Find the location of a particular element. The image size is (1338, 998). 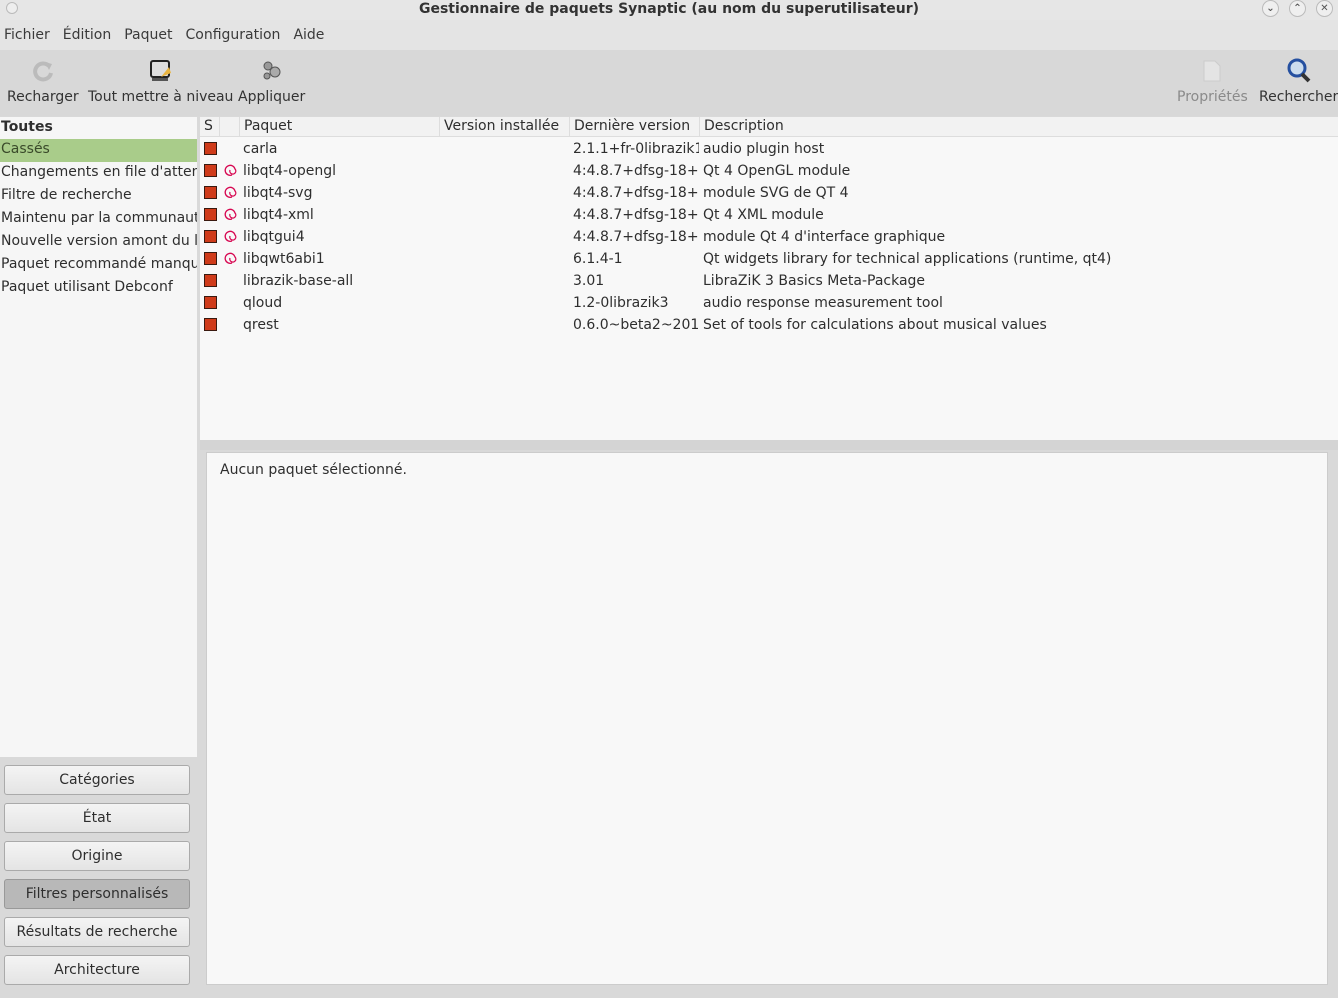

search-button: Rechercher is located at coordinates (1298, 81).